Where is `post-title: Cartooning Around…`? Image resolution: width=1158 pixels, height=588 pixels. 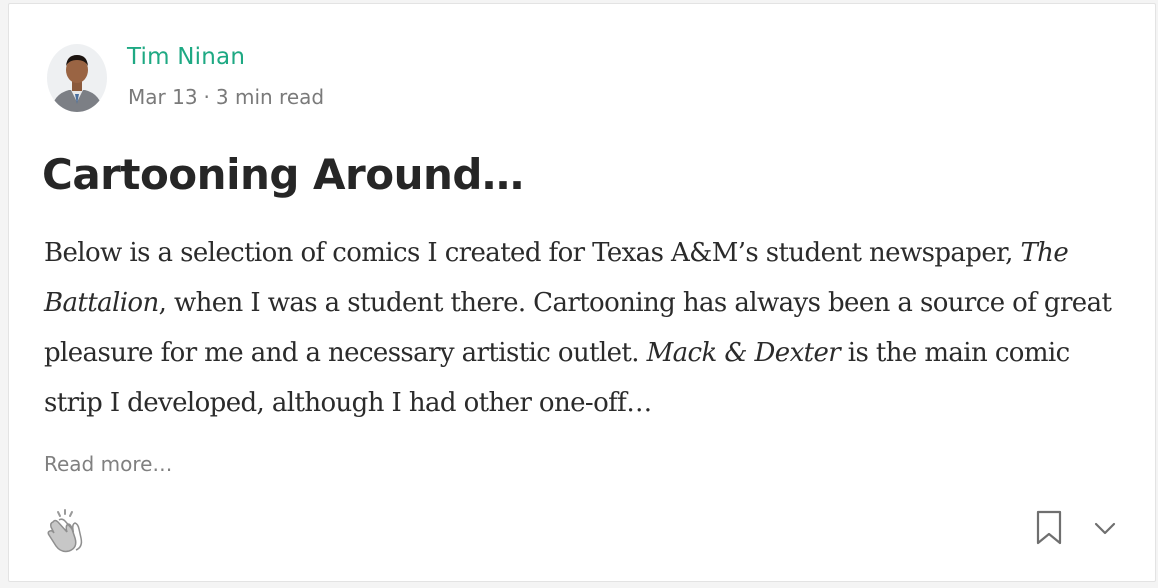 post-title: Cartooning Around… is located at coordinates (283, 174).